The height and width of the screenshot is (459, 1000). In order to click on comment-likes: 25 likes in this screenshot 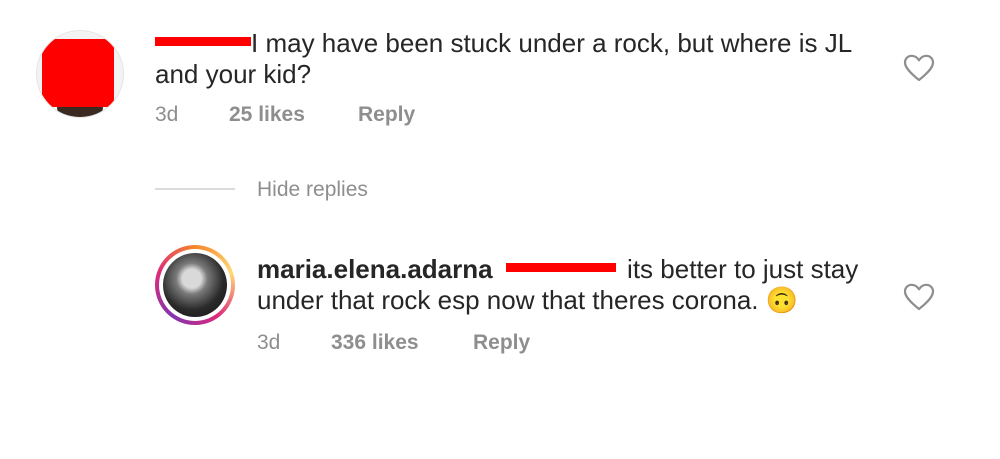, I will do `click(267, 115)`.